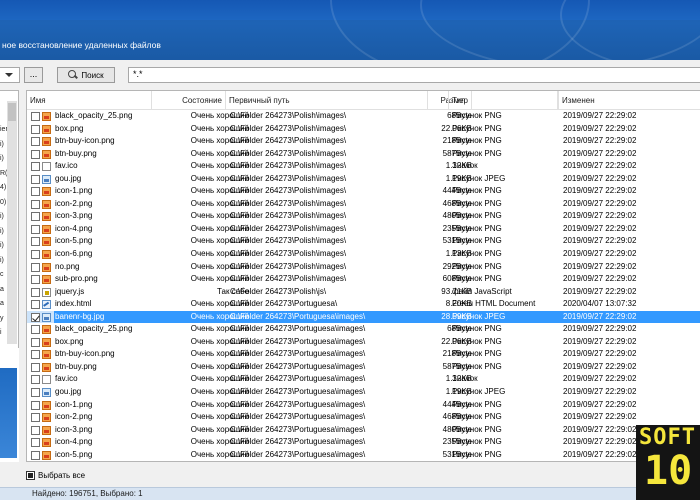 This screenshot has height=500, width=700. I want to click on drive-combo, so click(10, 75).